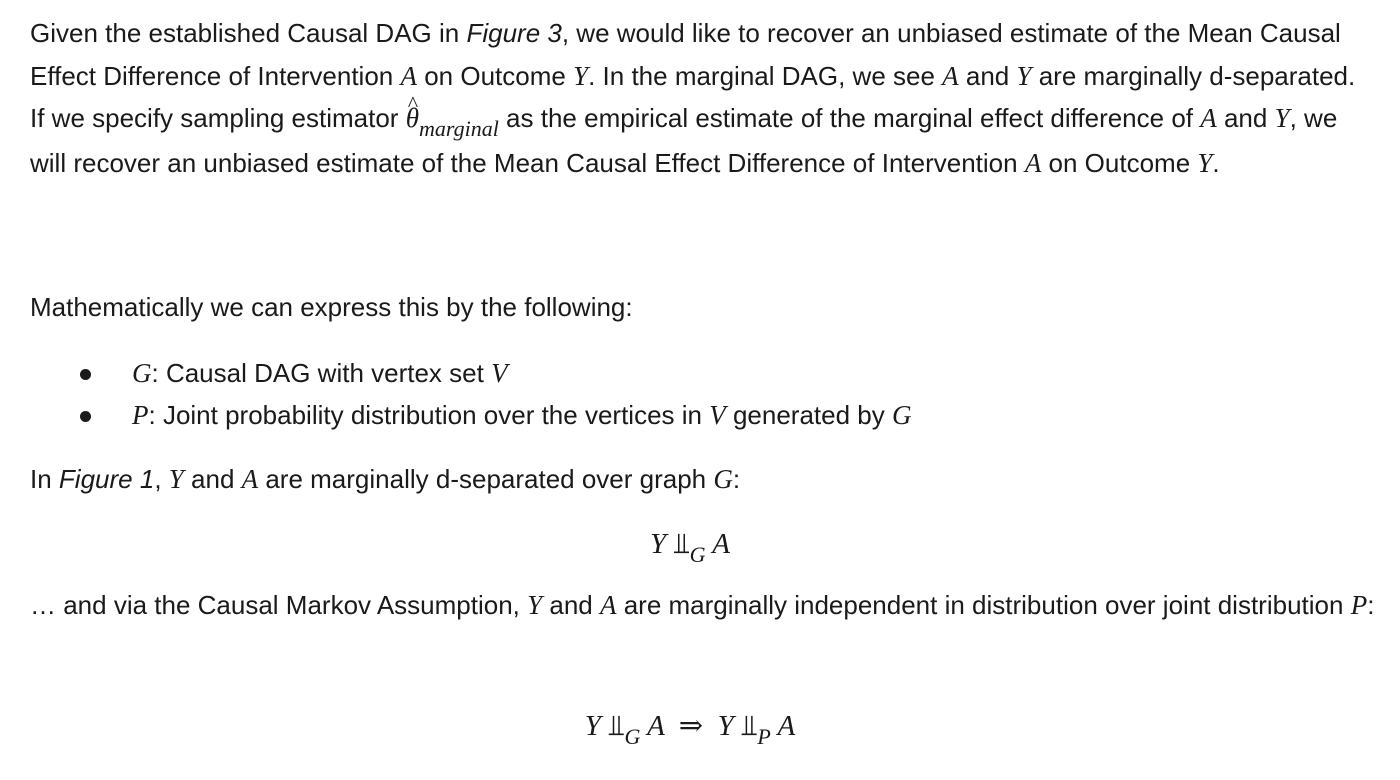 The width and height of the screenshot is (1400, 780). I want to click on bullet-text: G: Causal DAG with vertex set V, so click(320, 373).